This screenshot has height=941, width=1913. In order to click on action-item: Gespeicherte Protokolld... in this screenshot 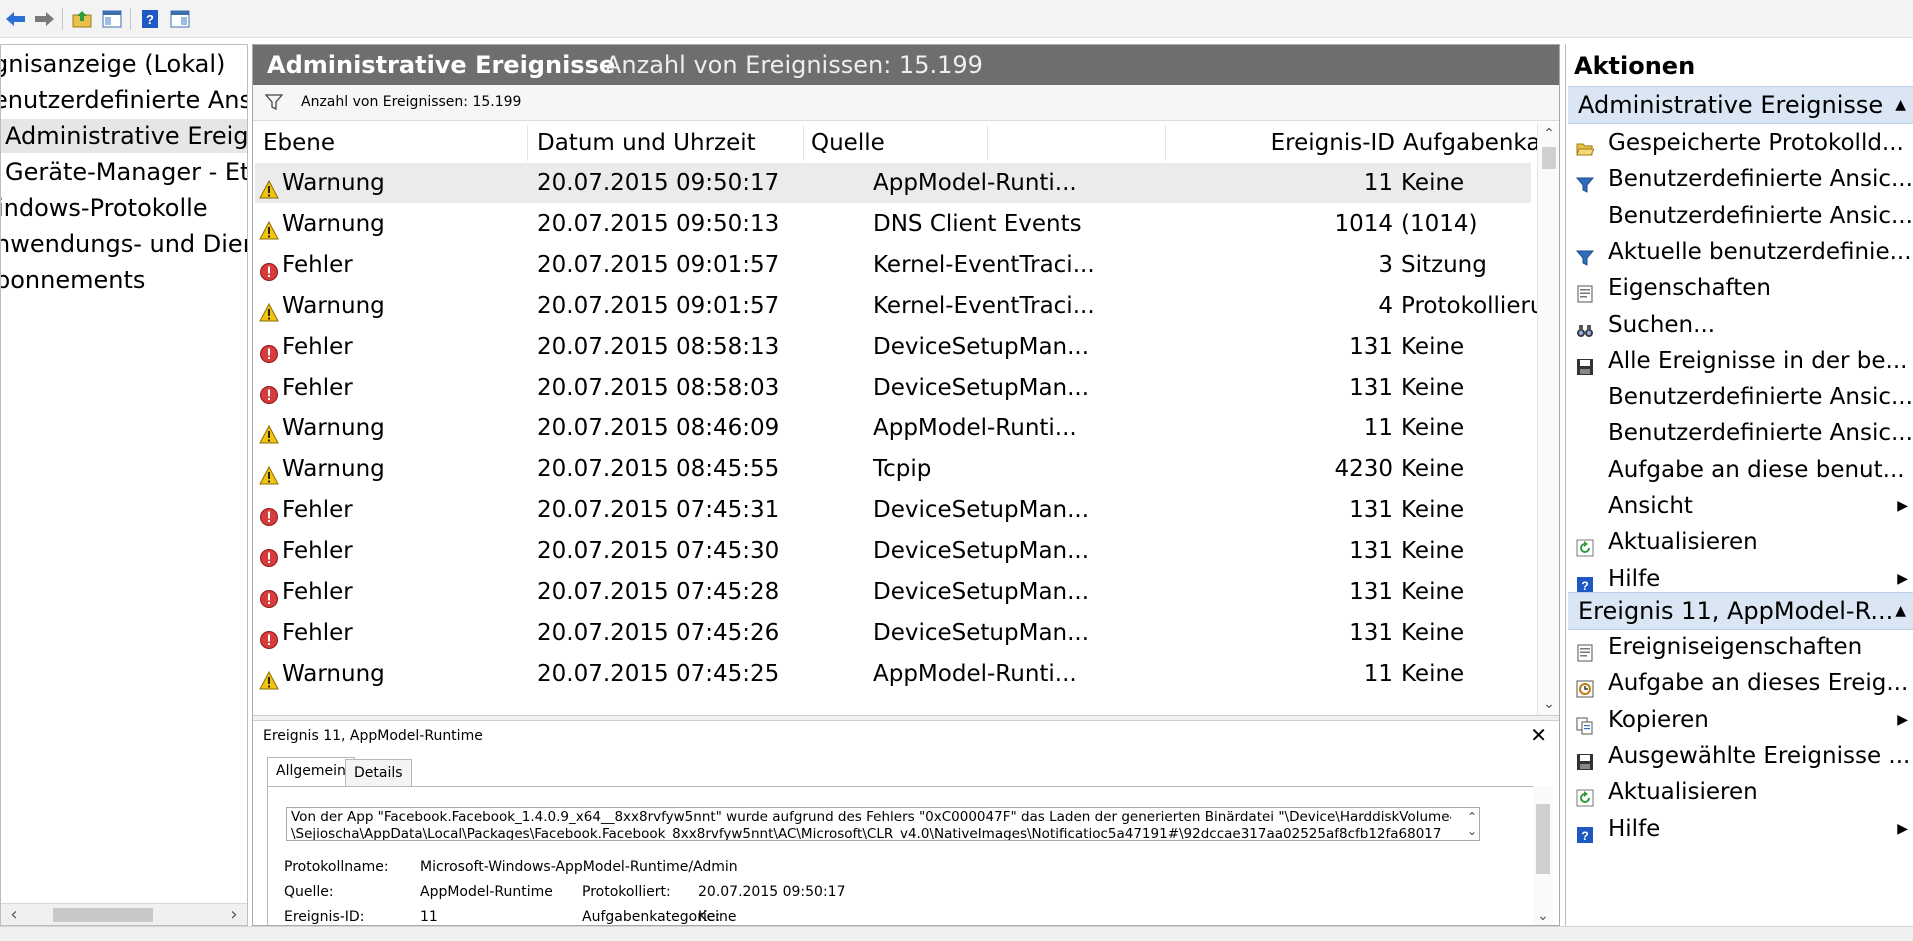, I will do `click(1739, 143)`.